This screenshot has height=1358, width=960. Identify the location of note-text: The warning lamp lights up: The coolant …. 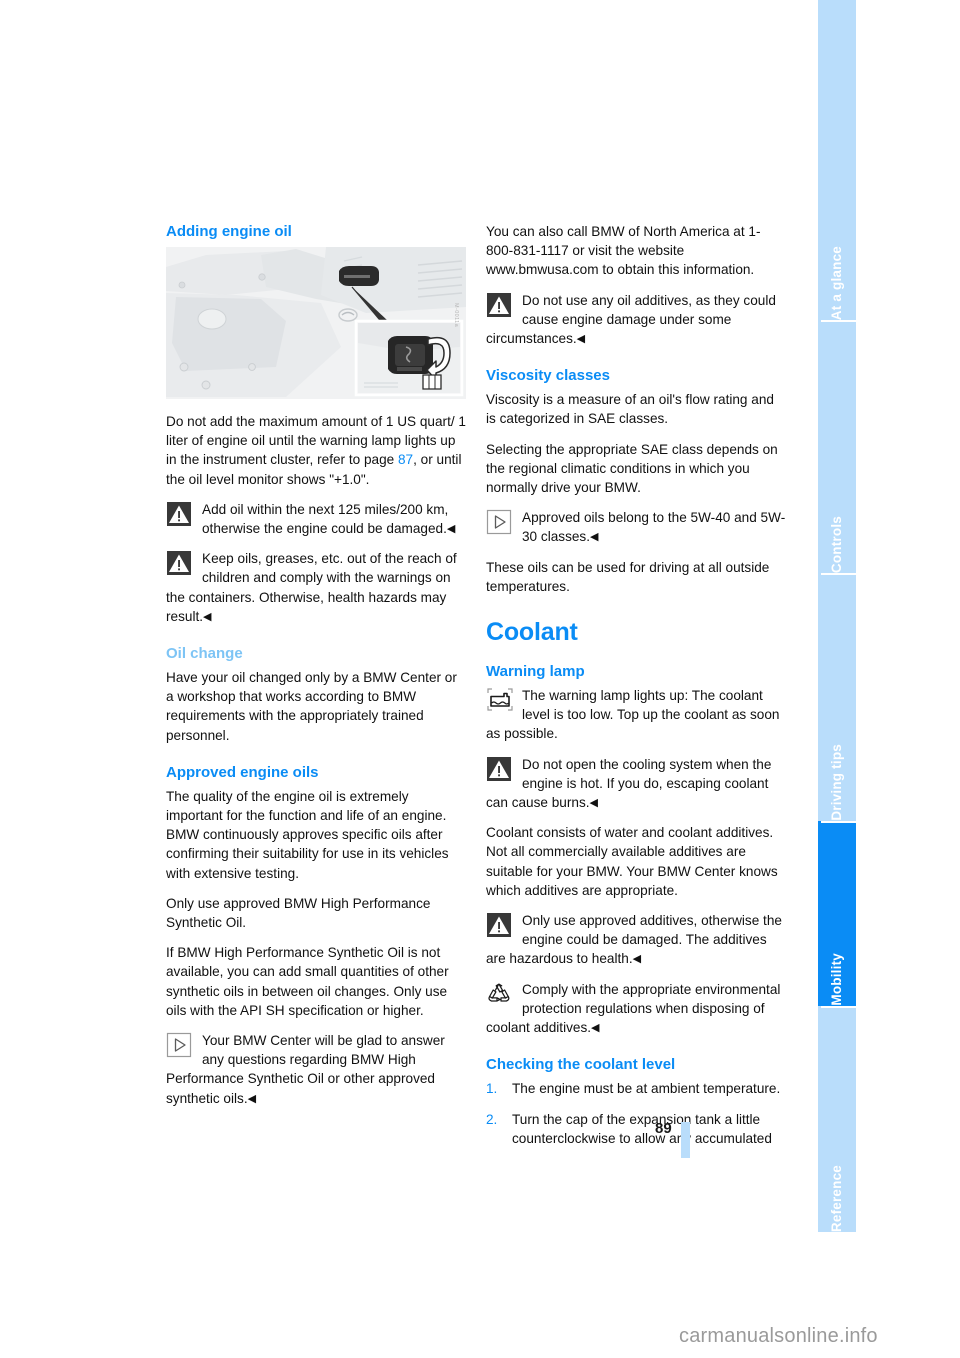
(633, 715).